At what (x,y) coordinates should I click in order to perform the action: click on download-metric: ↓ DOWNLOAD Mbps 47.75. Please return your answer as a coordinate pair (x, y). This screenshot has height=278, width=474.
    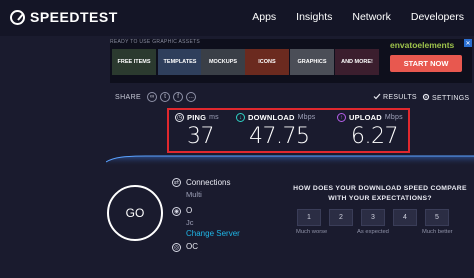
    Looking at the image, I should click on (276, 131).